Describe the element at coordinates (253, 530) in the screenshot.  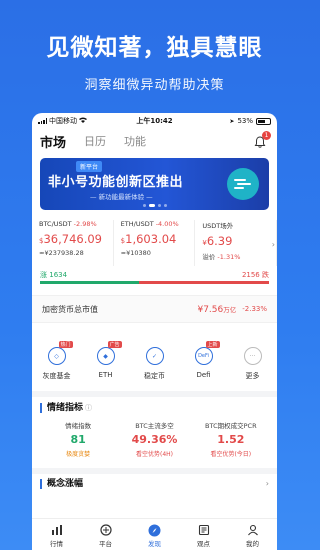
I see `user-icon` at that location.